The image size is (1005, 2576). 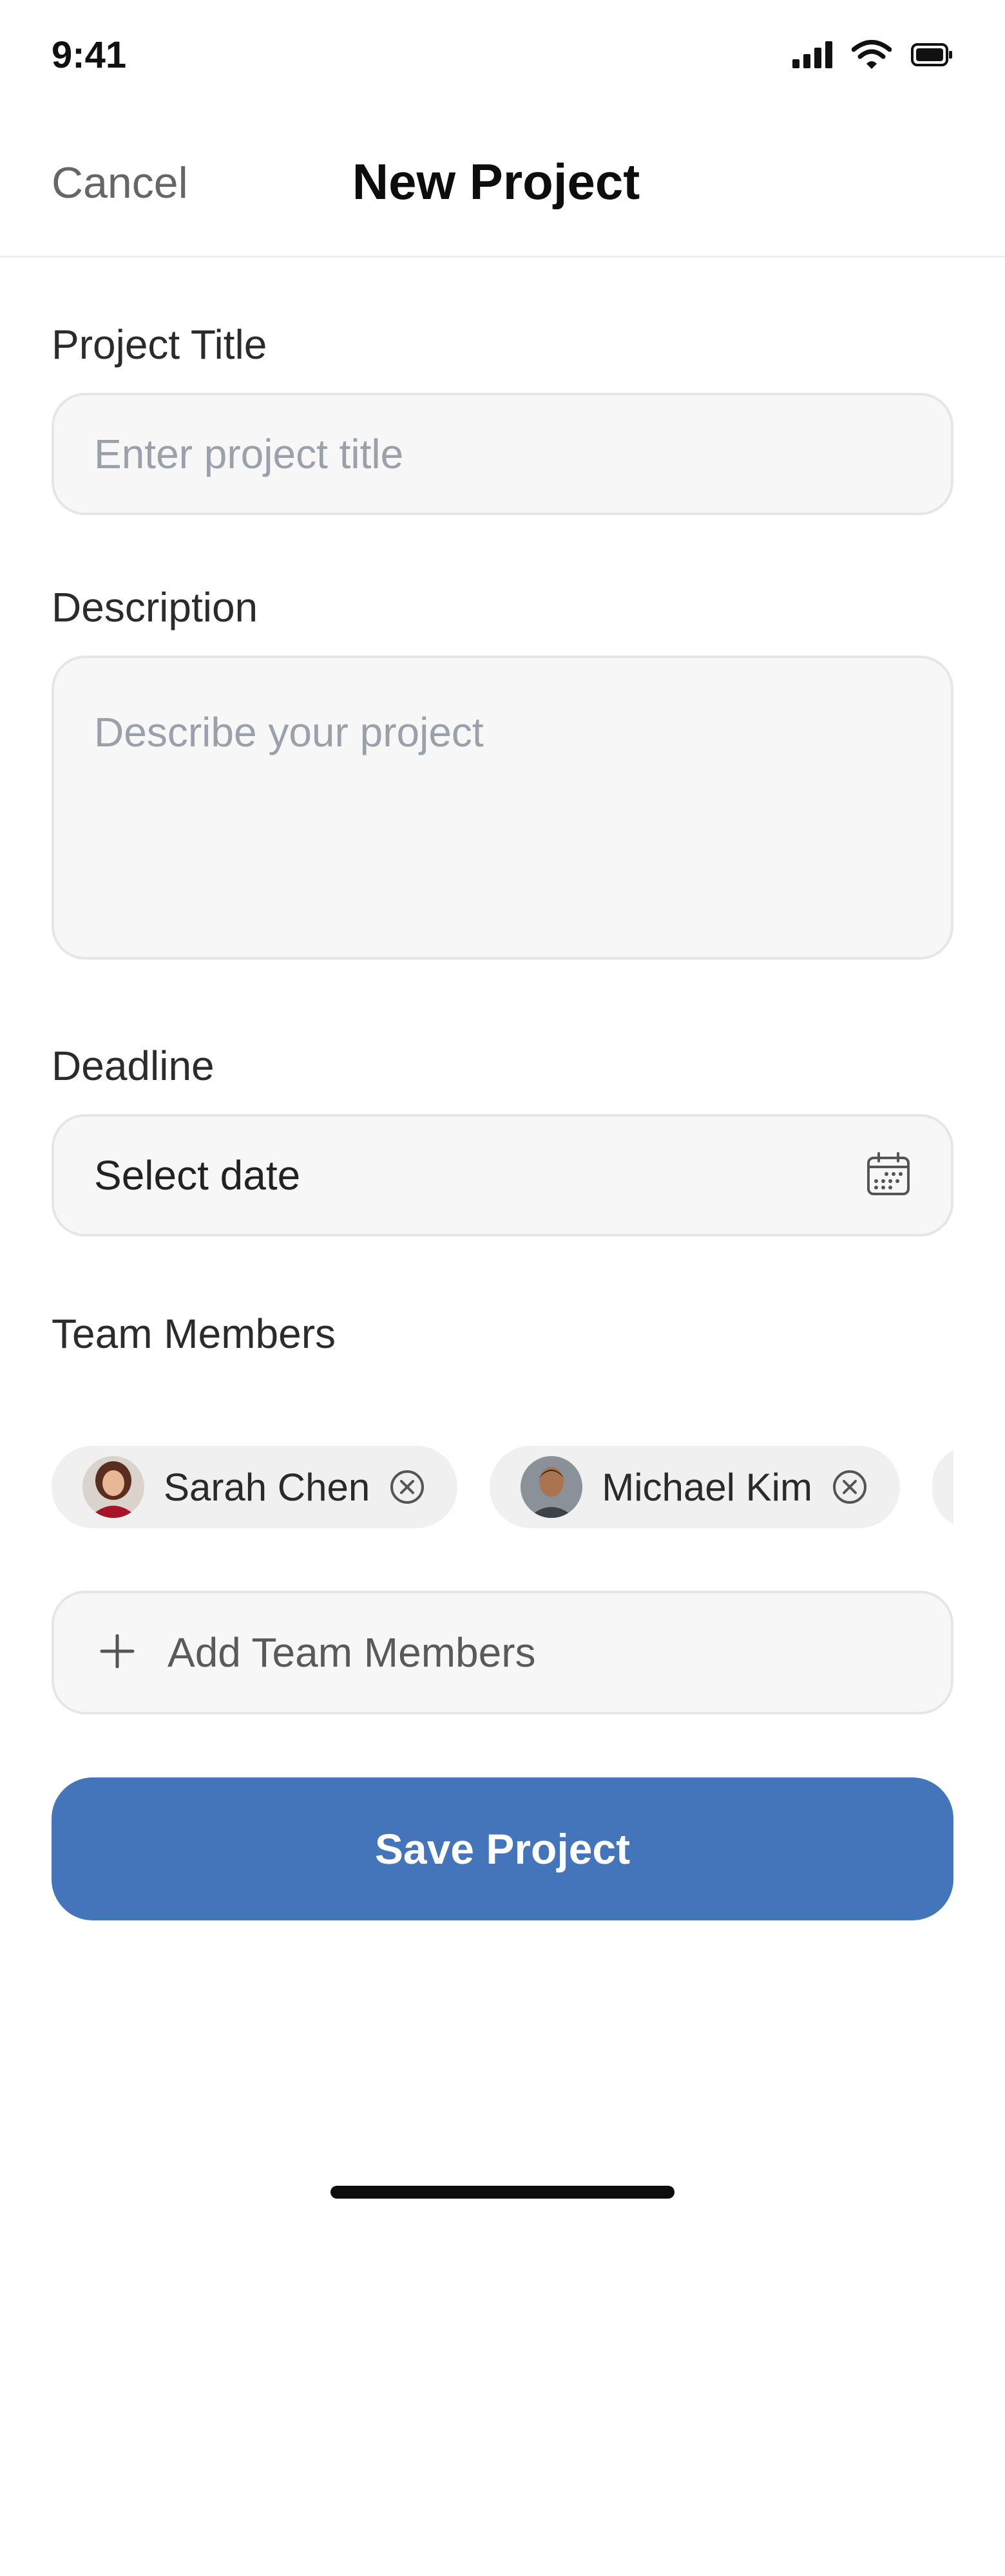 What do you see at coordinates (503, 56) in the screenshot?
I see `status-bar: 9:41` at bounding box center [503, 56].